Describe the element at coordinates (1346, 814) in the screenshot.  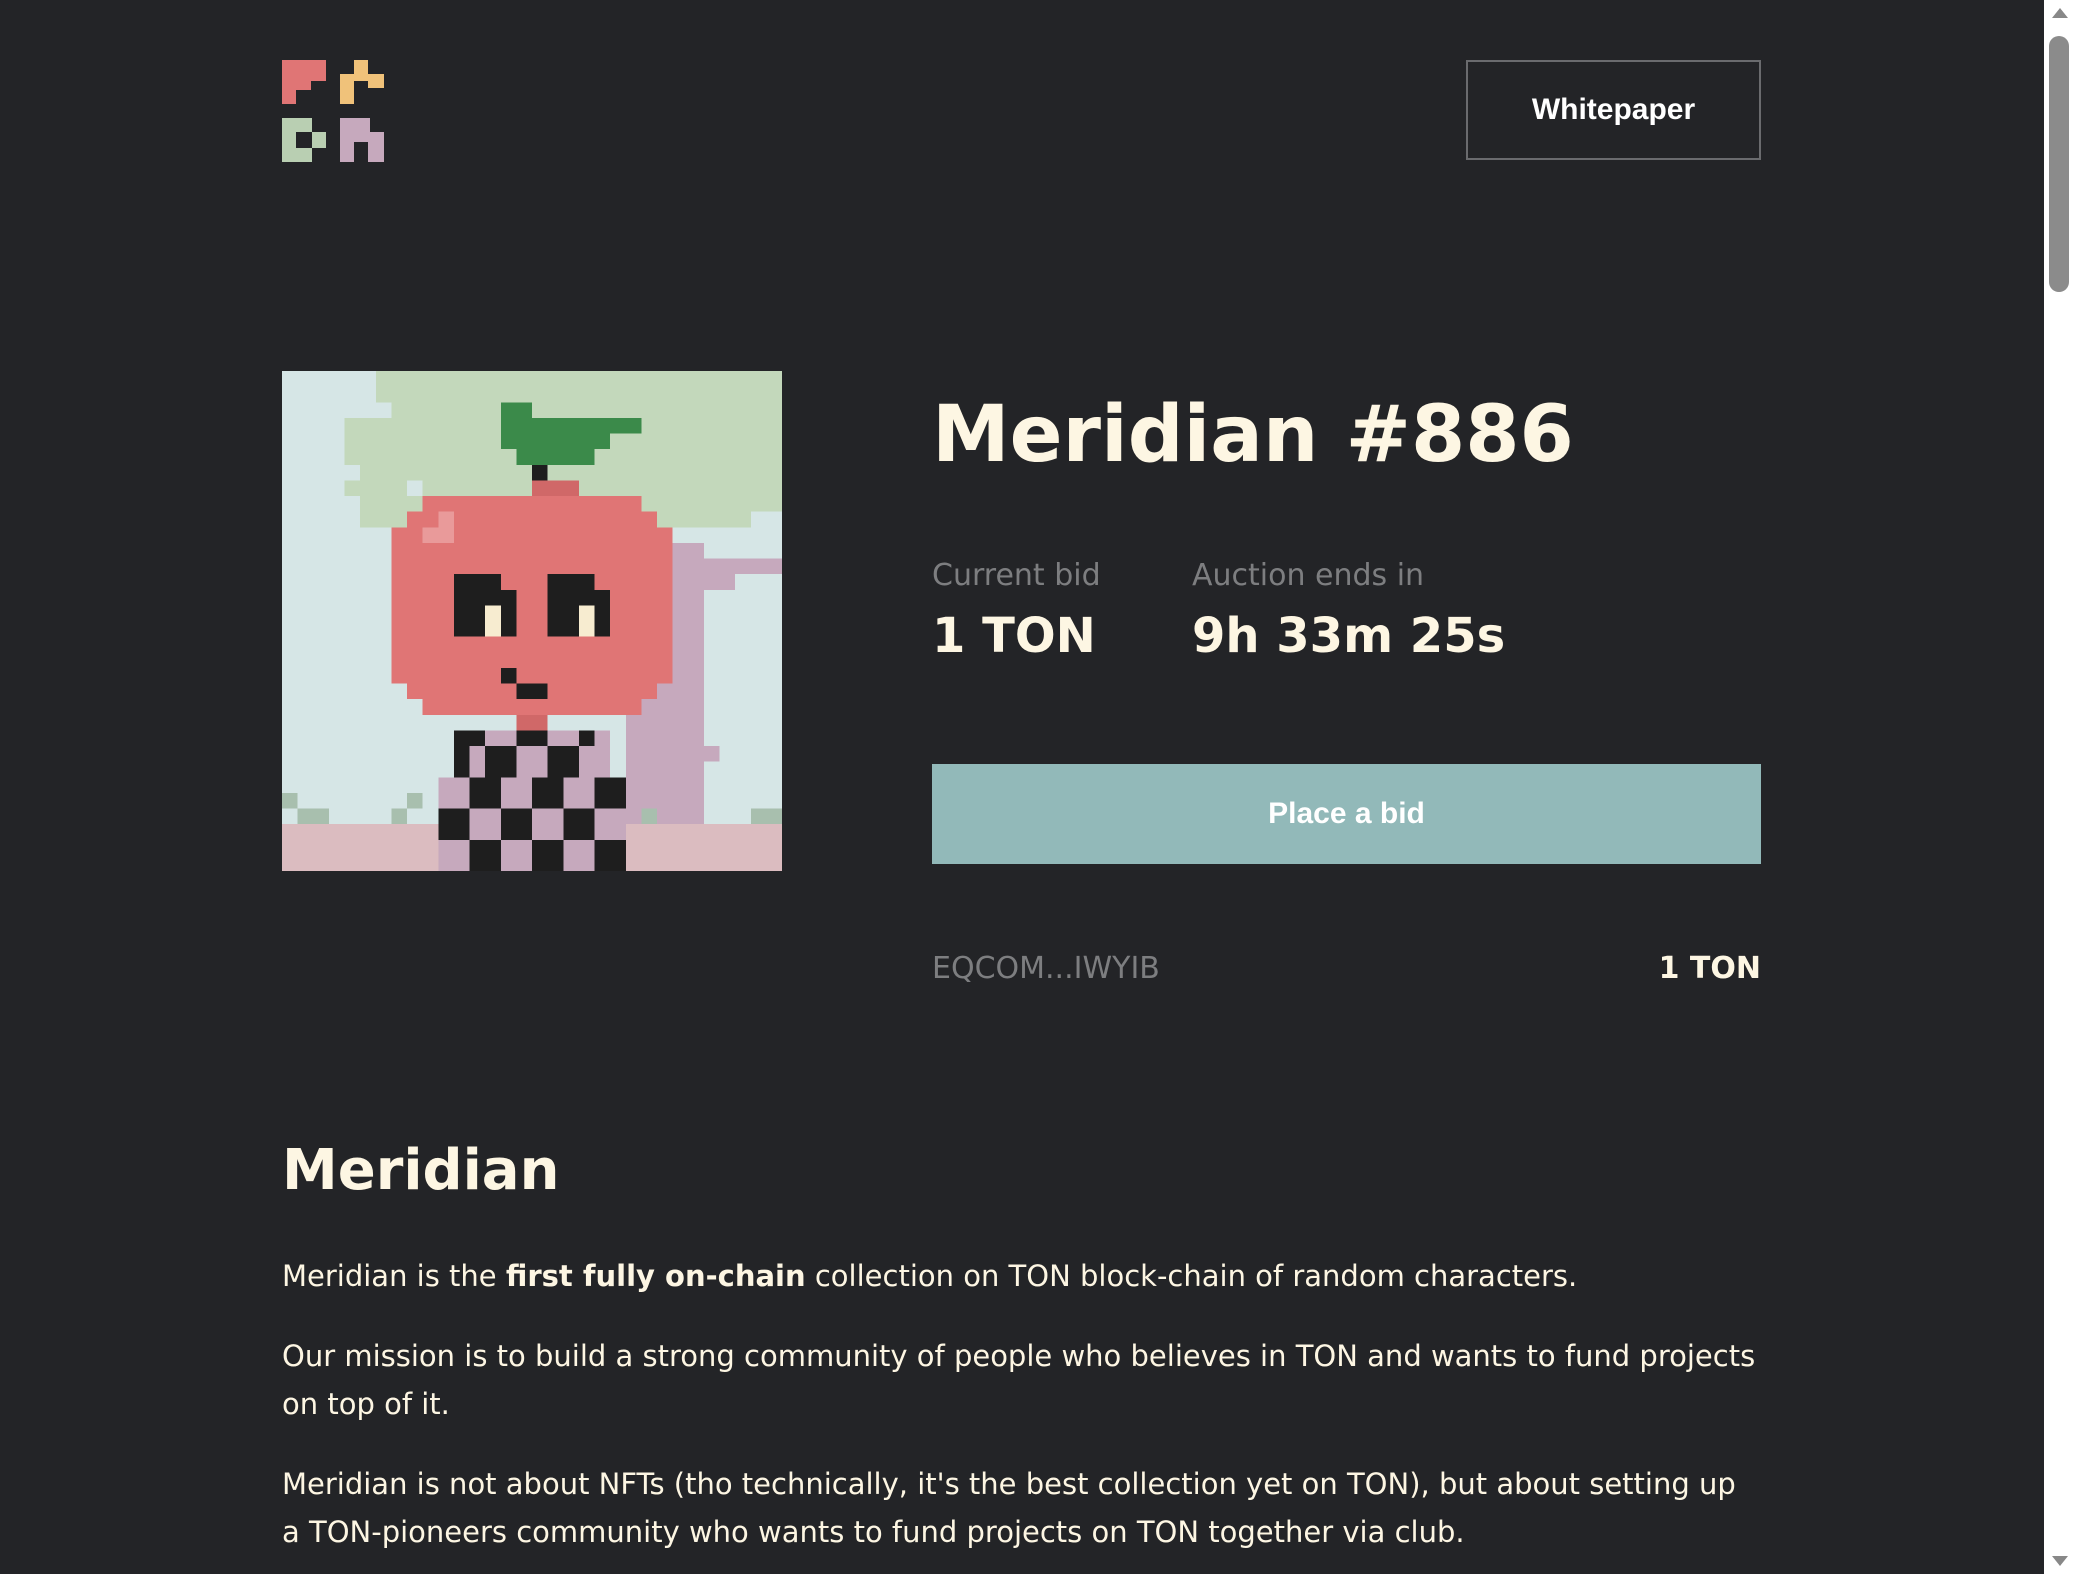
I see `place-bid-button: Place a bid` at that location.